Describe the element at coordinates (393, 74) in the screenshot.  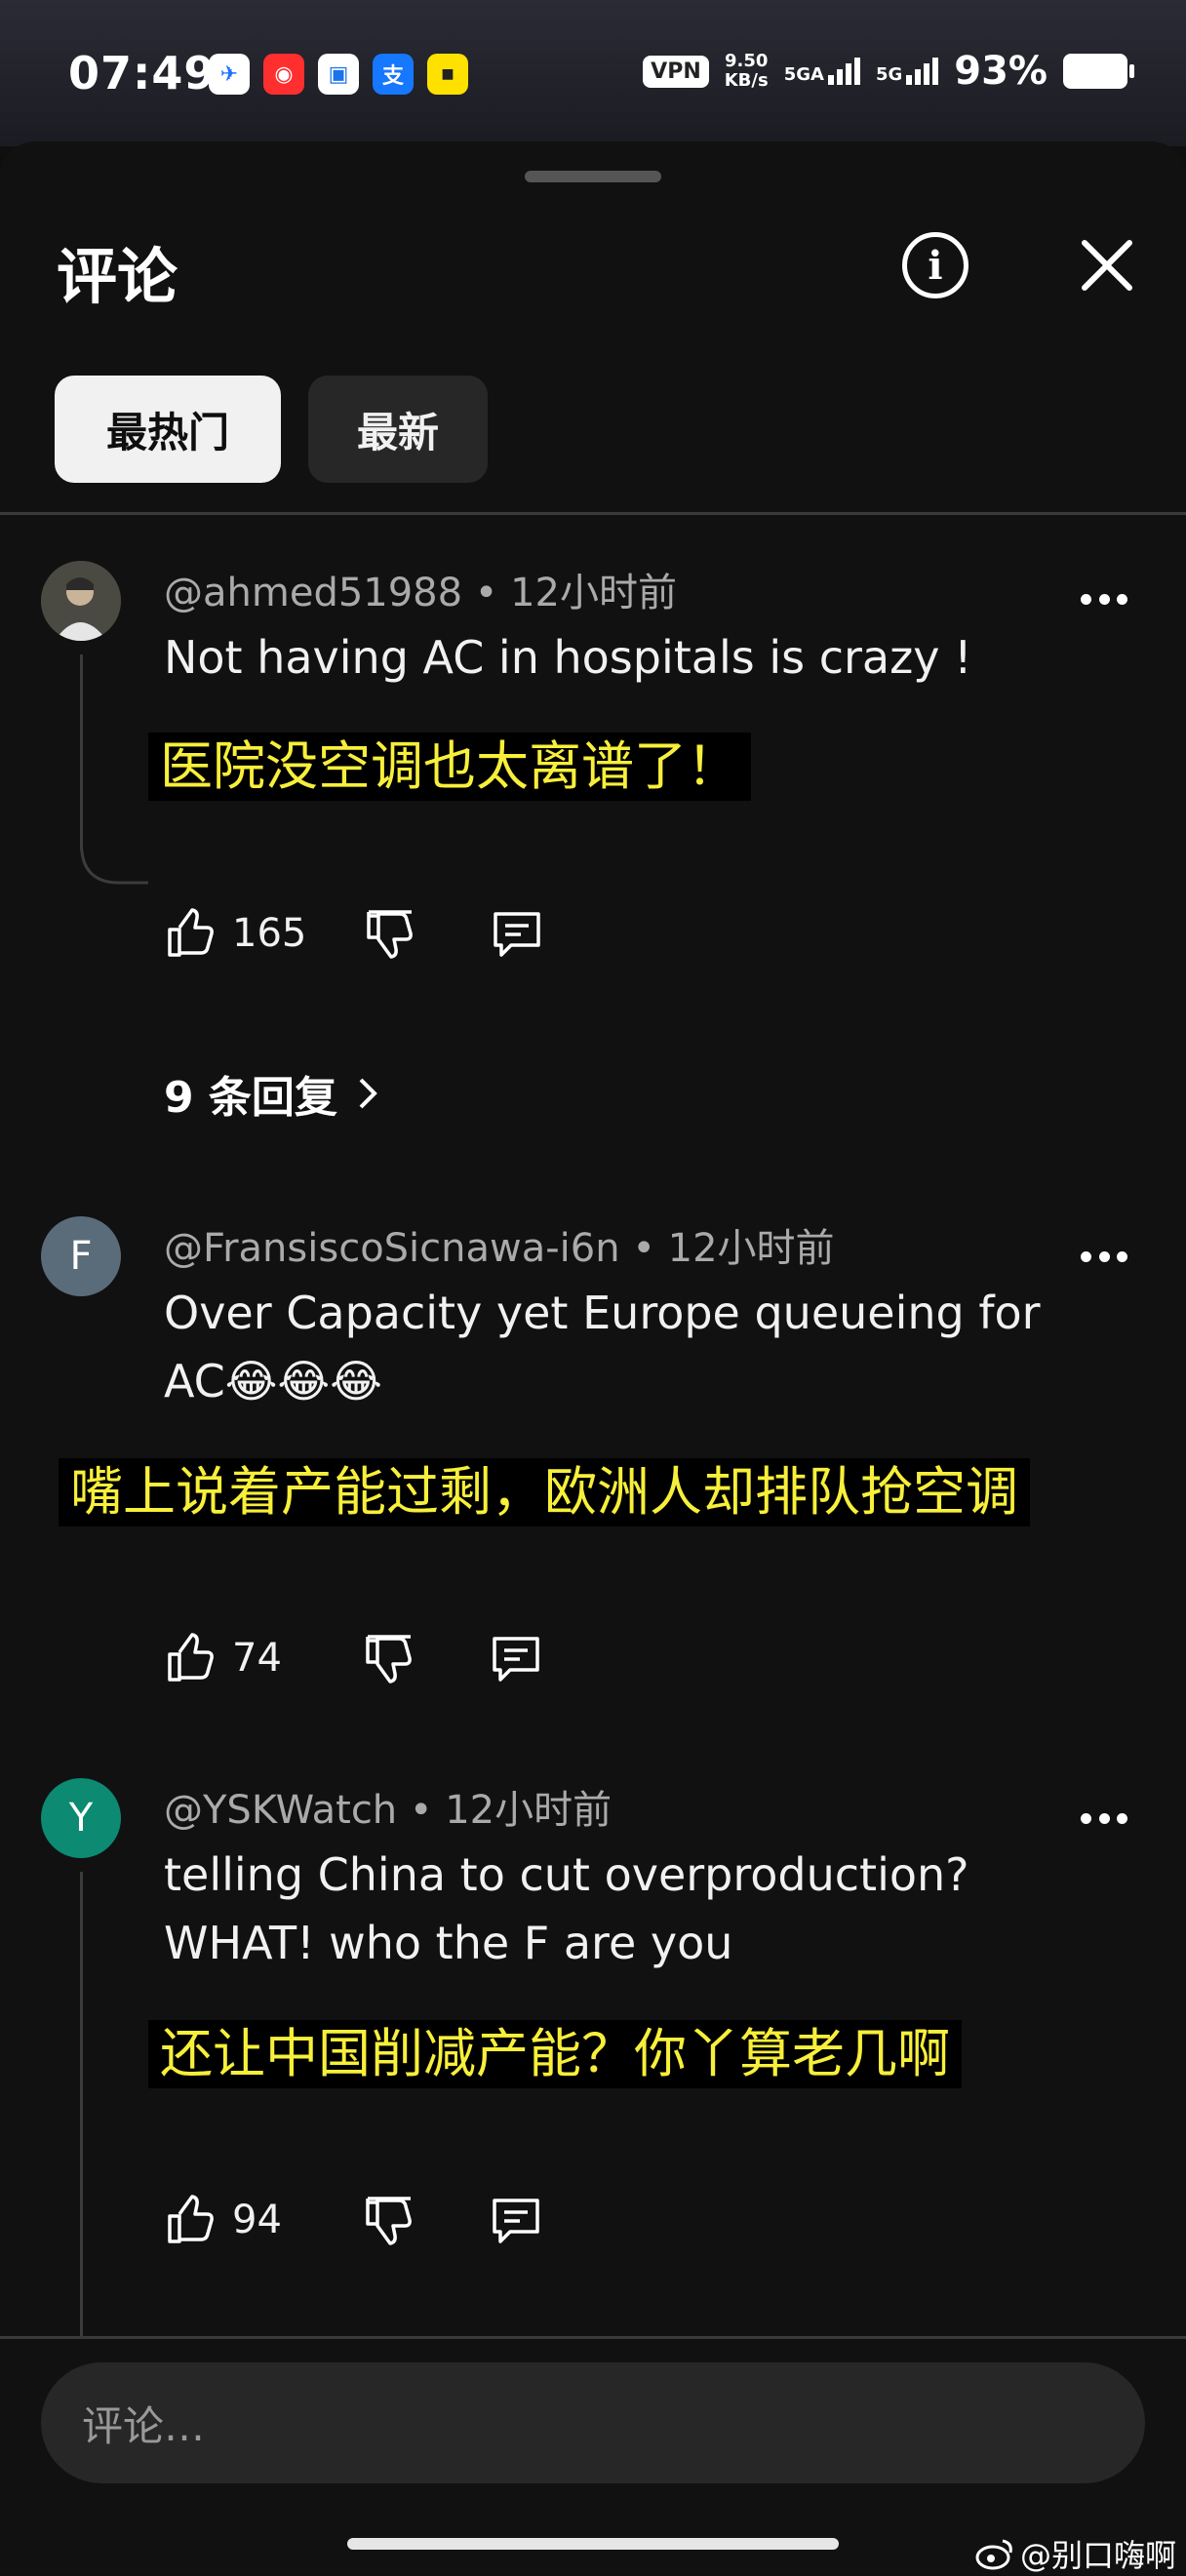
I see `alipay-icon: 支` at that location.